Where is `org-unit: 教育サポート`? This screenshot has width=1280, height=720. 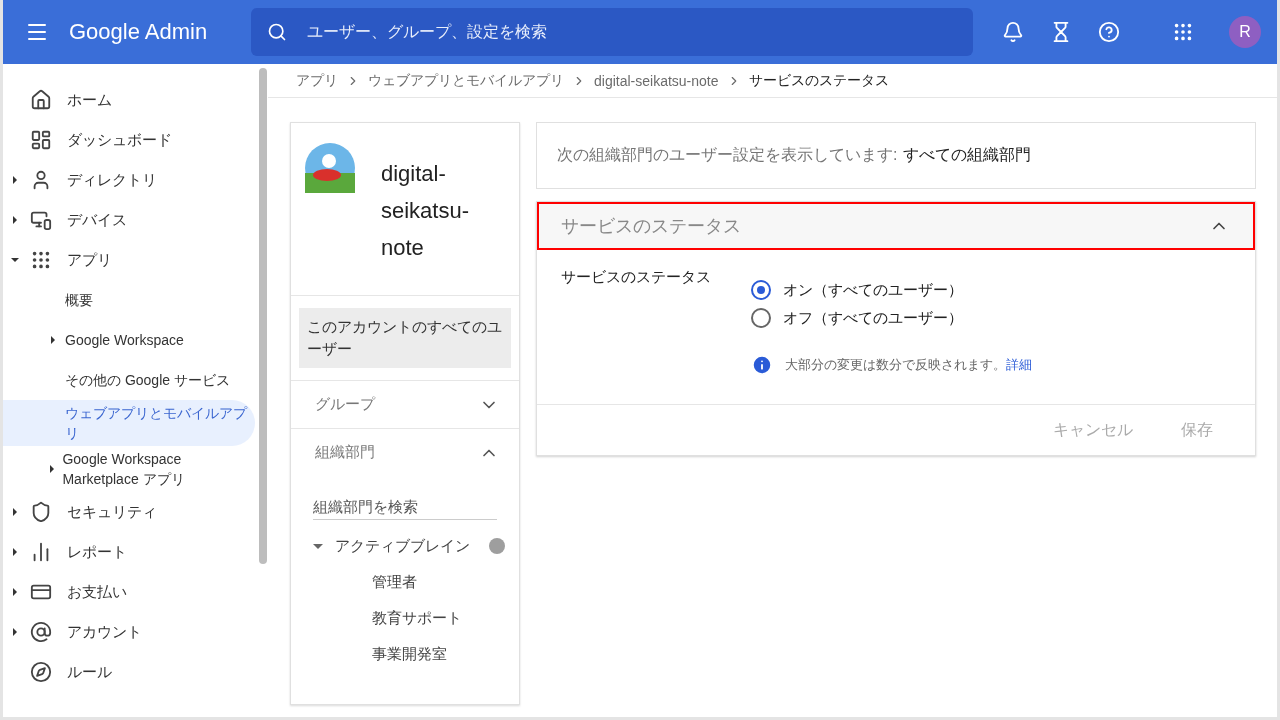
org-unit: 教育サポート is located at coordinates (417, 618).